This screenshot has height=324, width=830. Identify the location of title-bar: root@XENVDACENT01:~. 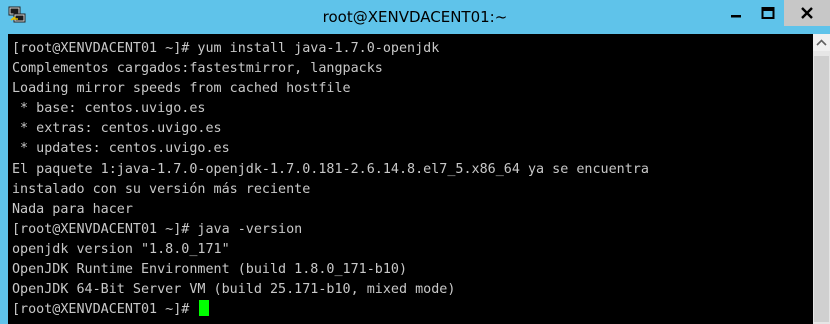
(415, 17).